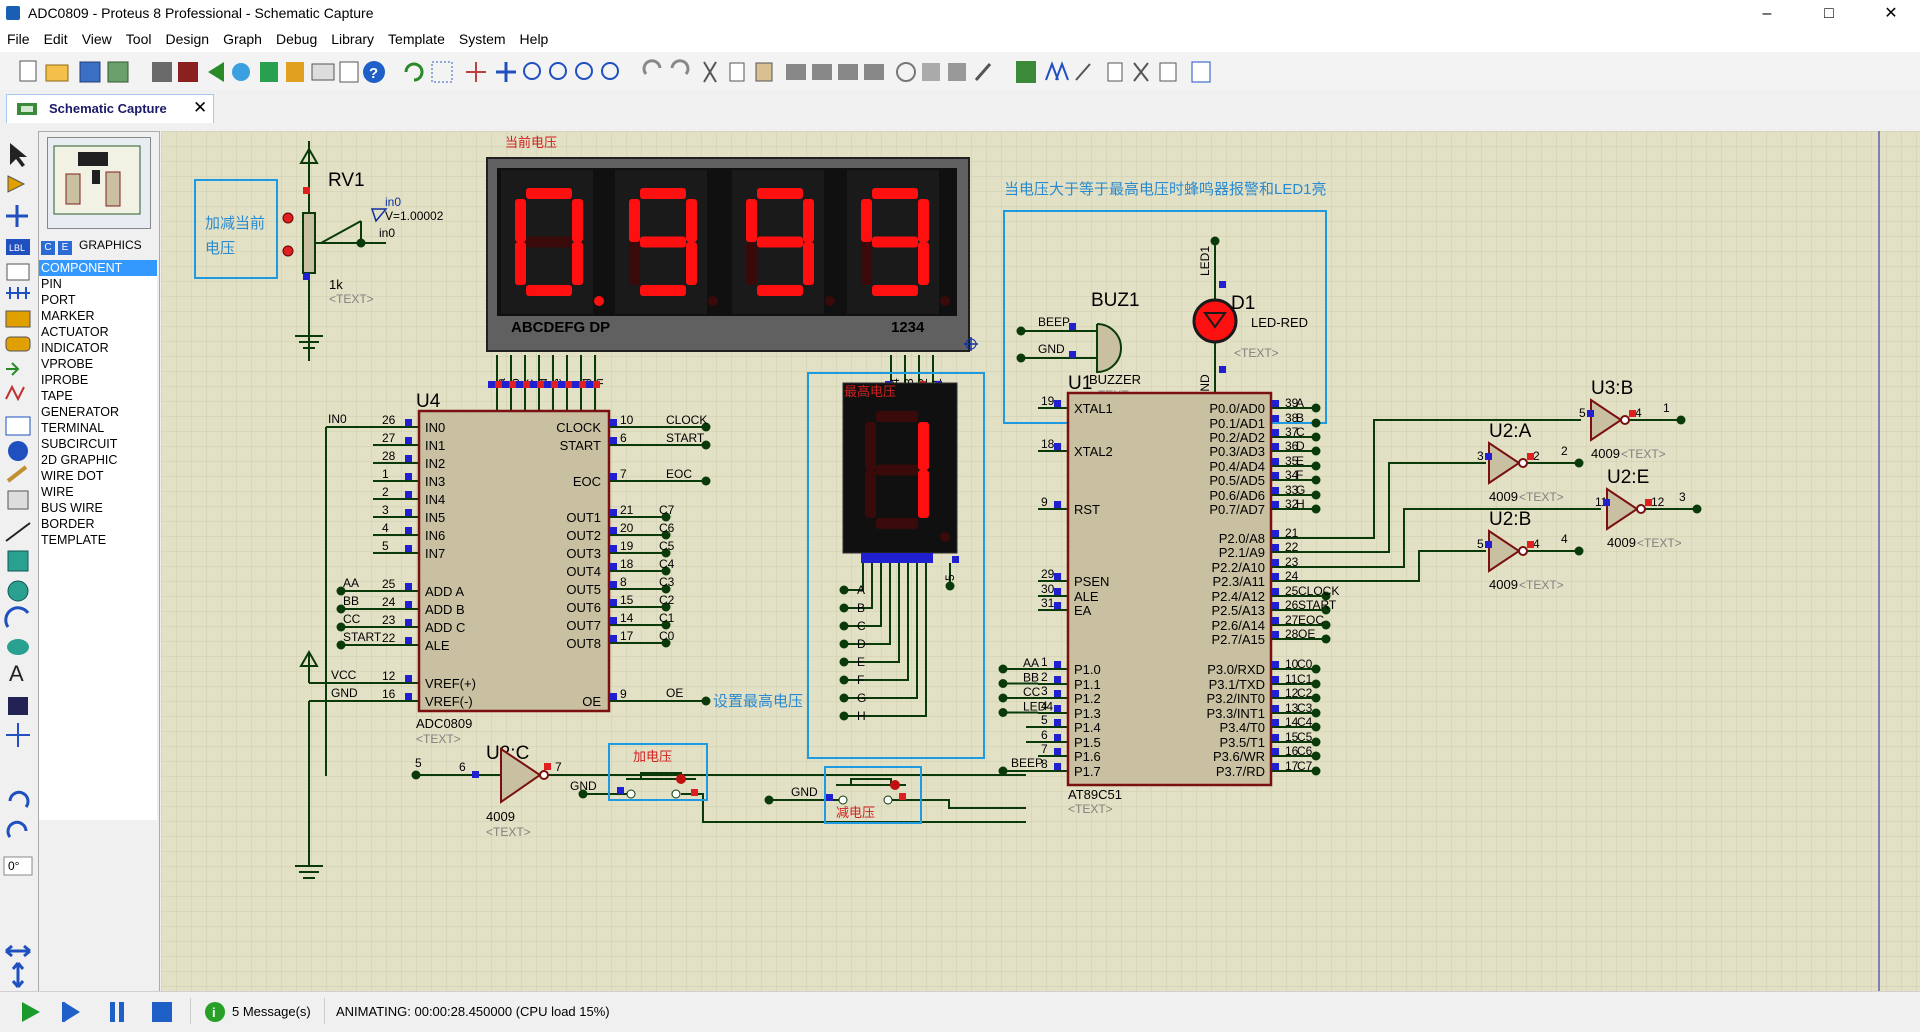  Describe the element at coordinates (435, 481) in the screenshot. I see `u4-pin-name: IN3` at that location.